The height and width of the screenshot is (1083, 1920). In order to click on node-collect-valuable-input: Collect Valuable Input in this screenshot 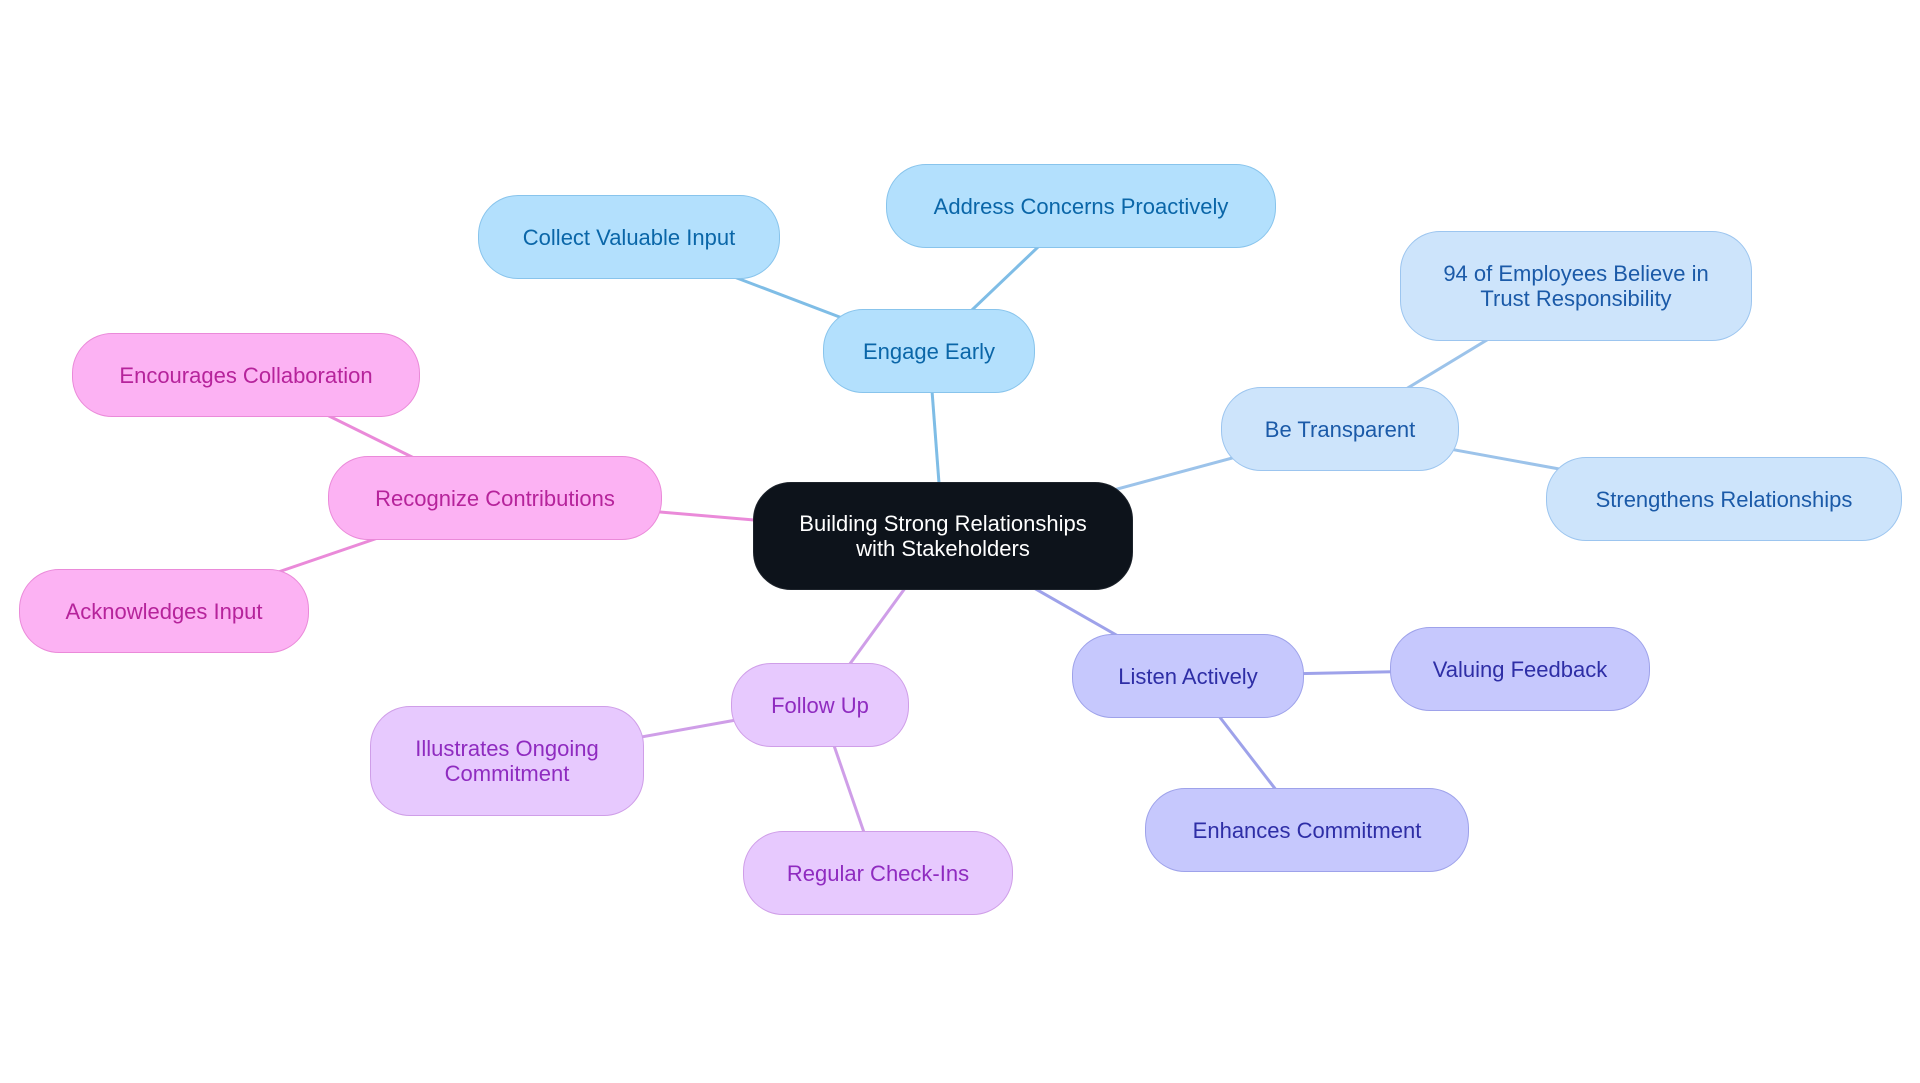, I will do `click(629, 237)`.